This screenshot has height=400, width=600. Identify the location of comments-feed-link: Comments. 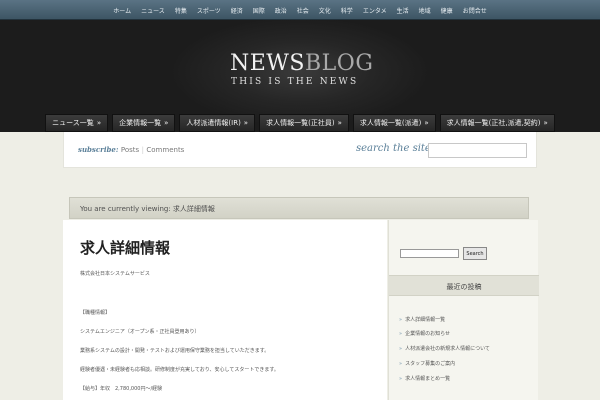
(165, 150).